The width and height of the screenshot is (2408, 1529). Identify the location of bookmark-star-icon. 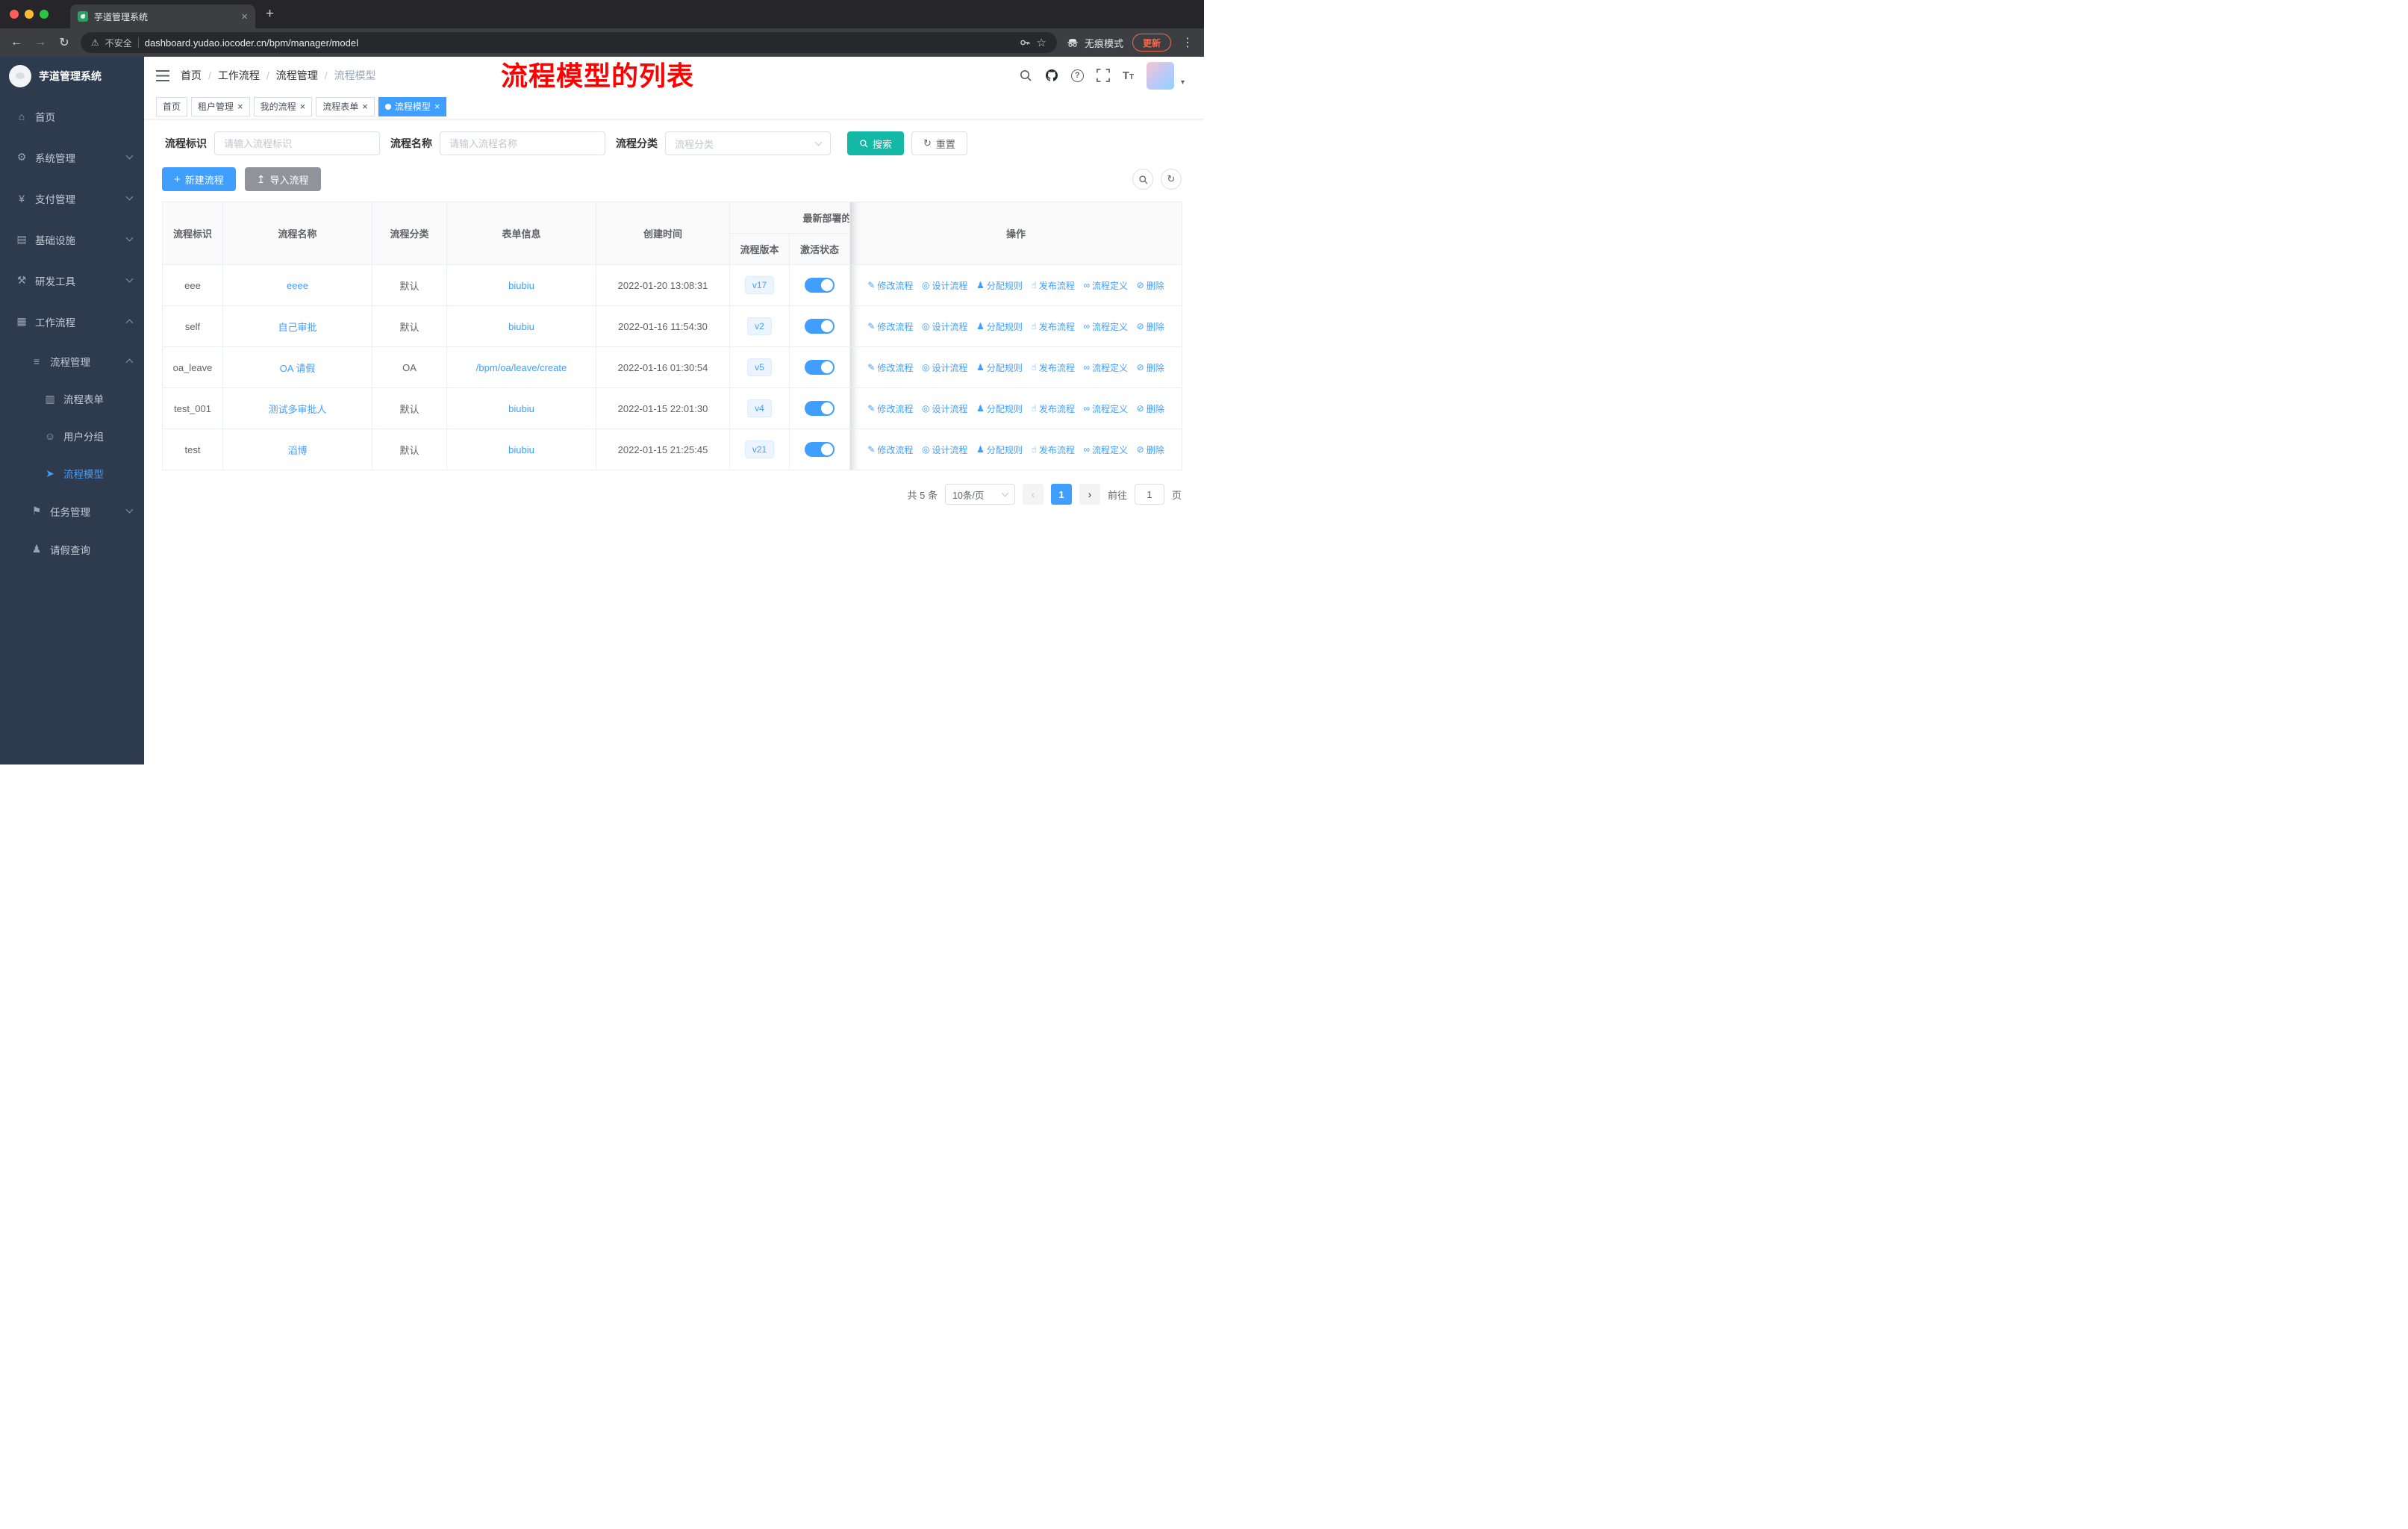
(1042, 42).